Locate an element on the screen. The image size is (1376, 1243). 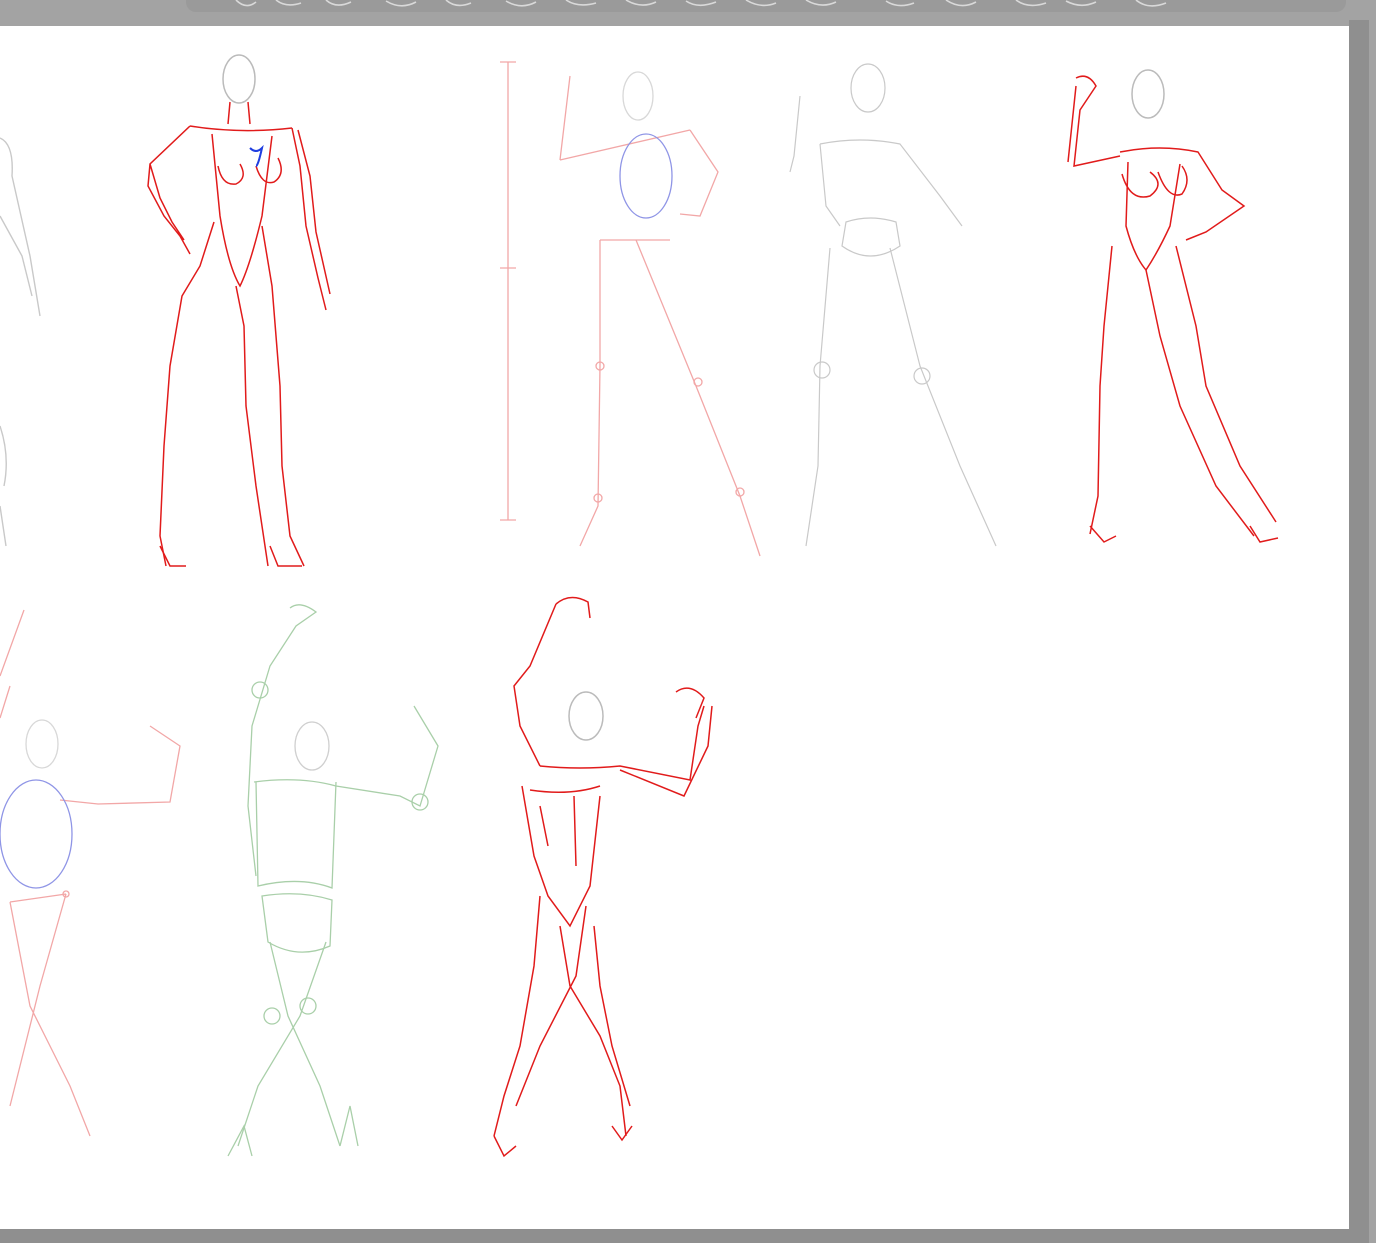
top-handwritten-banner is located at coordinates (766, 6).